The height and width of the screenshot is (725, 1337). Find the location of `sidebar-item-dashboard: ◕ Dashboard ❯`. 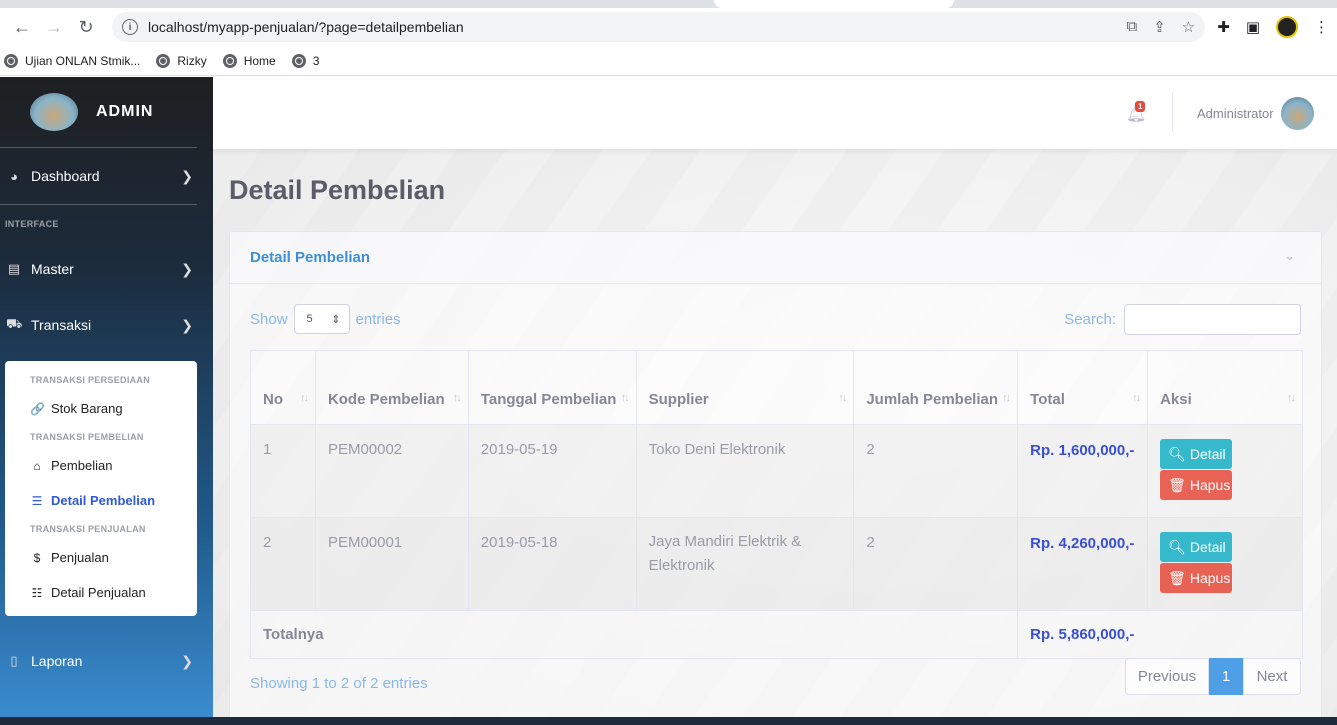

sidebar-item-dashboard: ◕ Dashboard ❯ is located at coordinates (106, 176).